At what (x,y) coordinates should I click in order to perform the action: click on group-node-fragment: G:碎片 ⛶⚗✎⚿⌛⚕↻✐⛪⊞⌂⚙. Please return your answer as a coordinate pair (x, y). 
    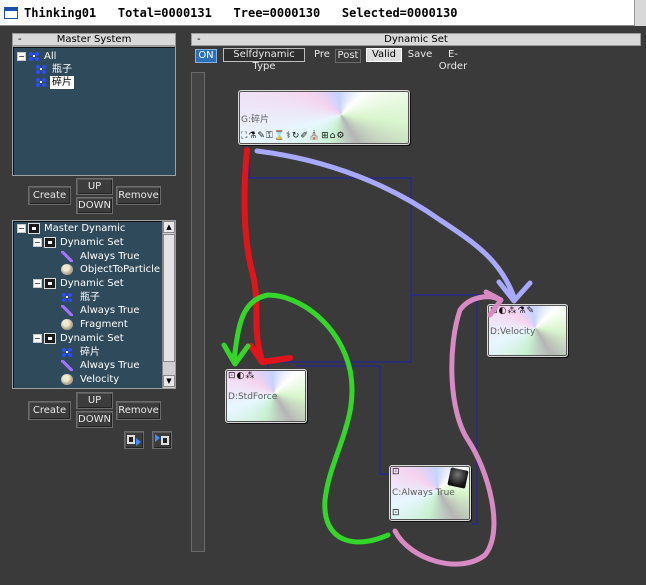
    Looking at the image, I should click on (324, 117).